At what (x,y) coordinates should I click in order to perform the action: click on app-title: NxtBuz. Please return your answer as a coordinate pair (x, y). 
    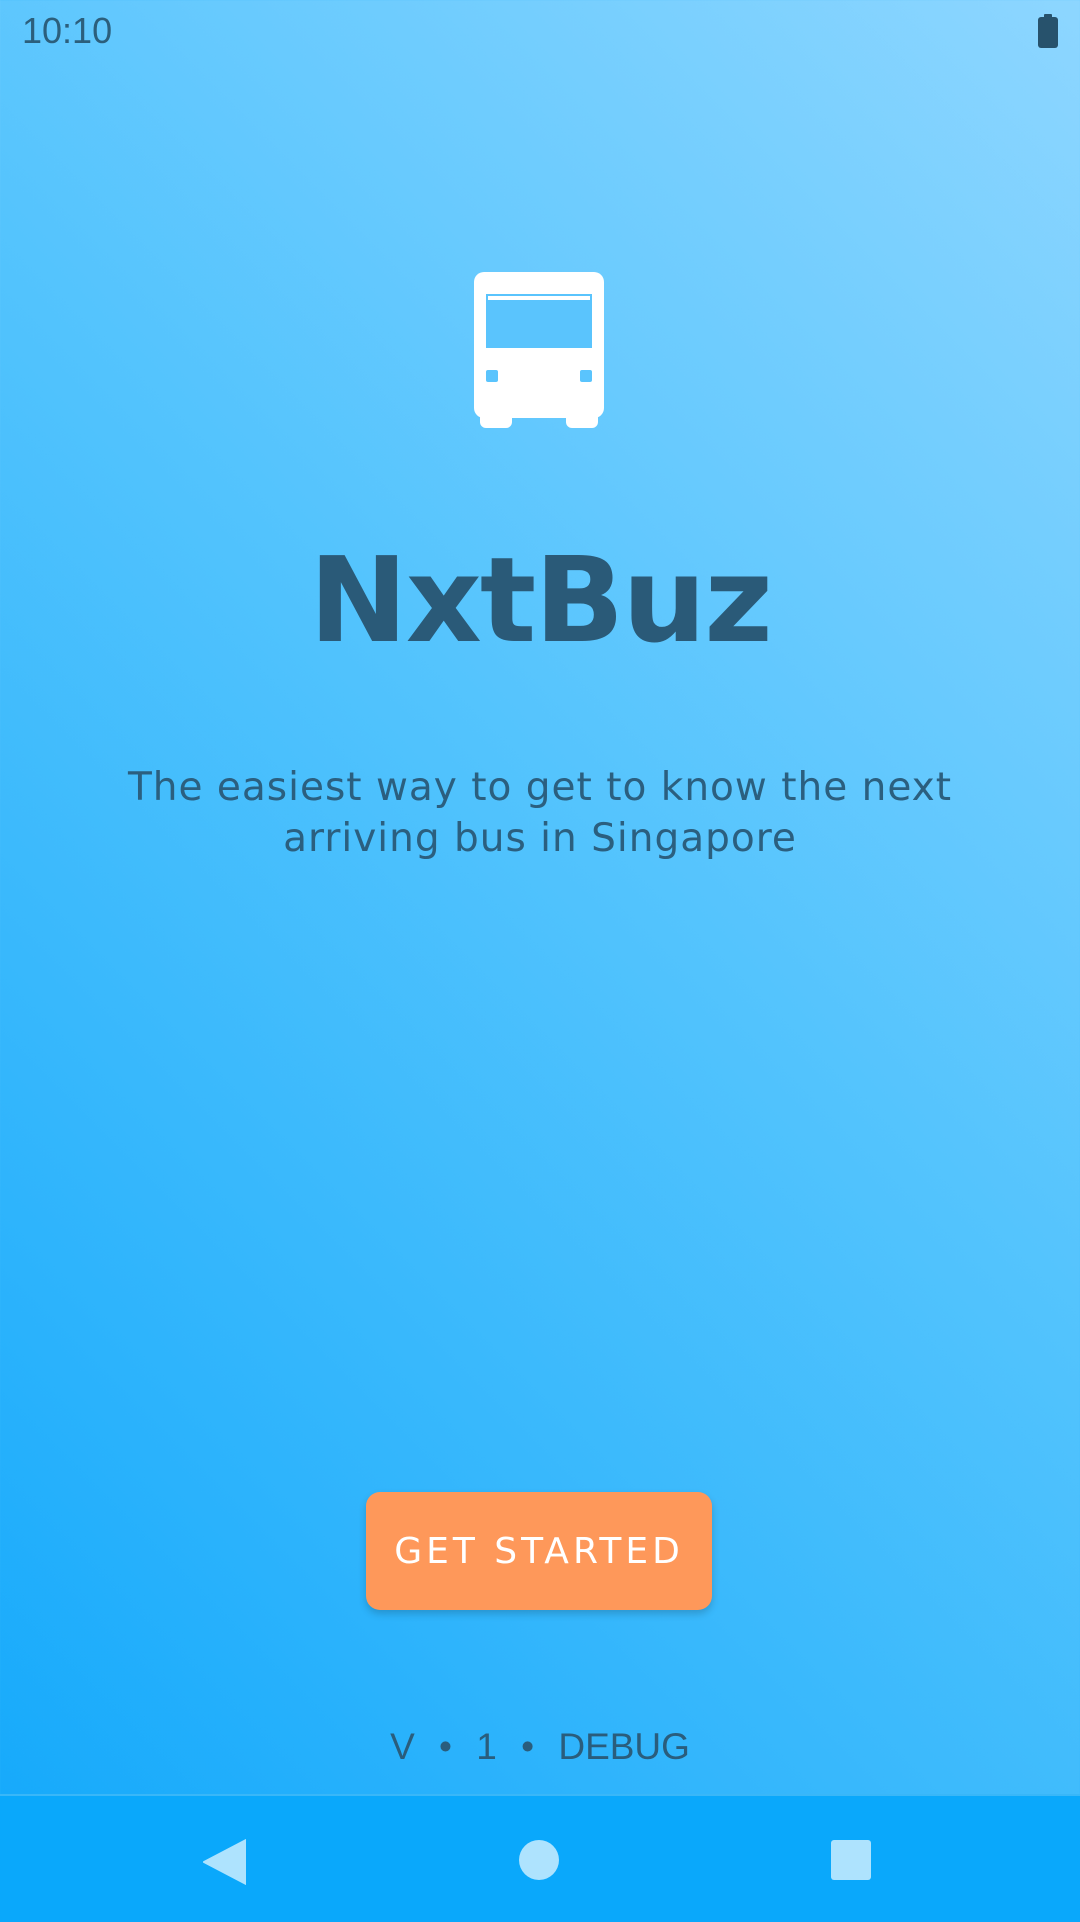
    Looking at the image, I should click on (541, 600).